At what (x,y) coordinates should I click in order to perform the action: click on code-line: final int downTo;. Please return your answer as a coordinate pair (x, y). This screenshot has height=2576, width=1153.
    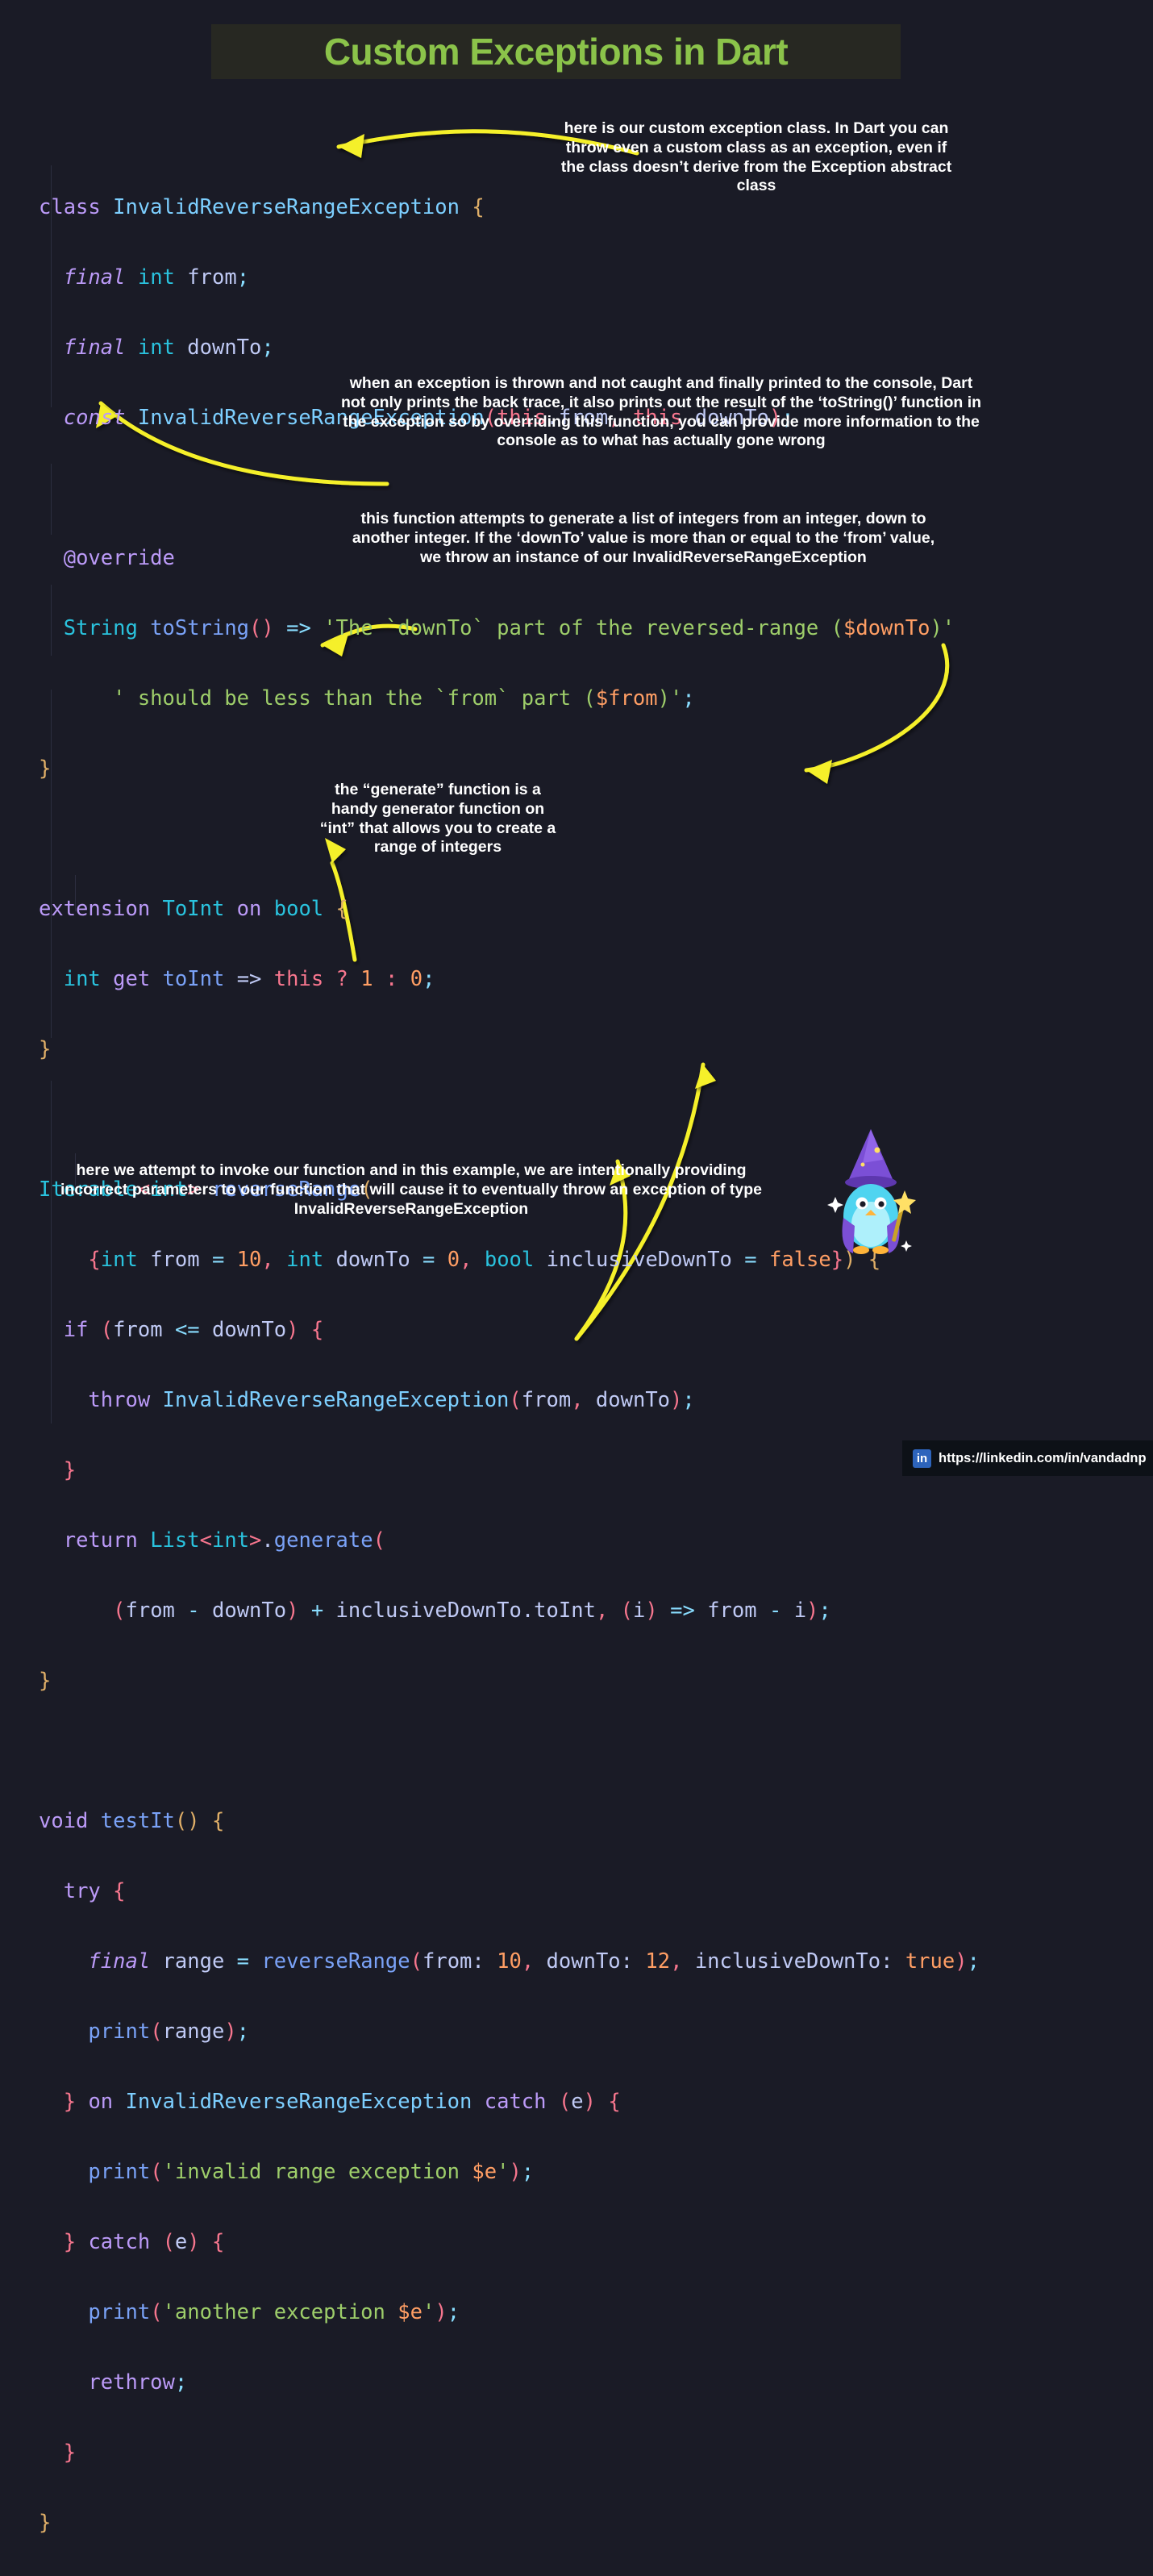
    Looking at the image, I should click on (168, 347).